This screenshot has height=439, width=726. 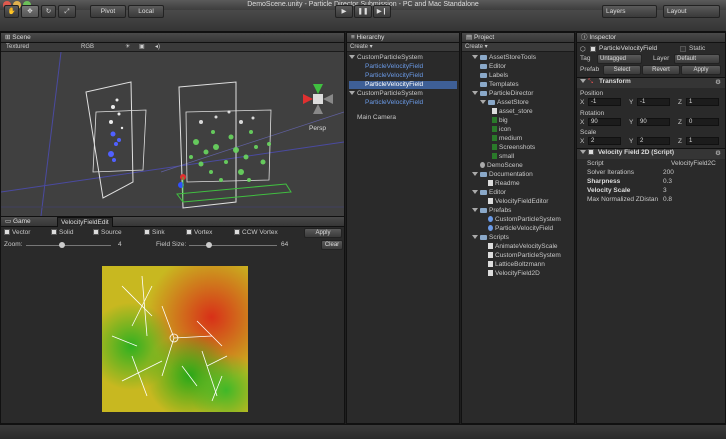 I want to click on project-item: VelocityField2D, so click(x=514, y=274).